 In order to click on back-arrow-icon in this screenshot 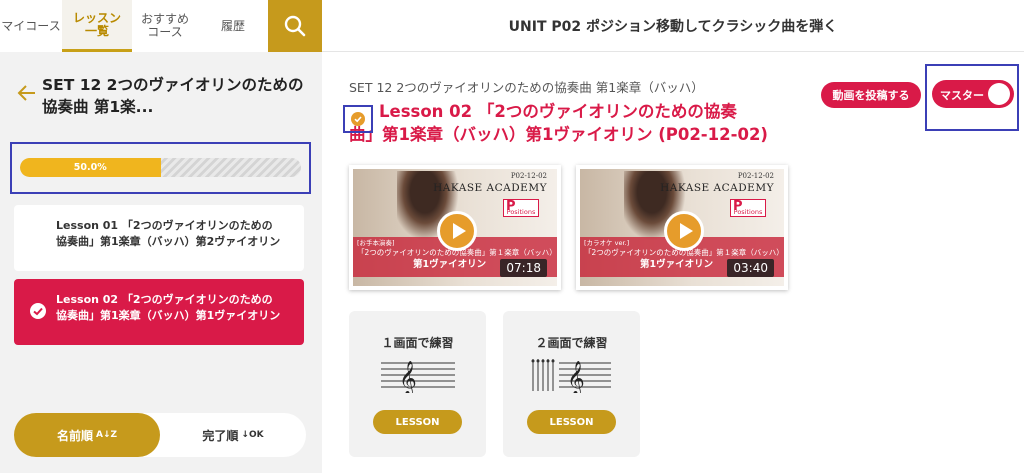, I will do `click(27, 93)`.